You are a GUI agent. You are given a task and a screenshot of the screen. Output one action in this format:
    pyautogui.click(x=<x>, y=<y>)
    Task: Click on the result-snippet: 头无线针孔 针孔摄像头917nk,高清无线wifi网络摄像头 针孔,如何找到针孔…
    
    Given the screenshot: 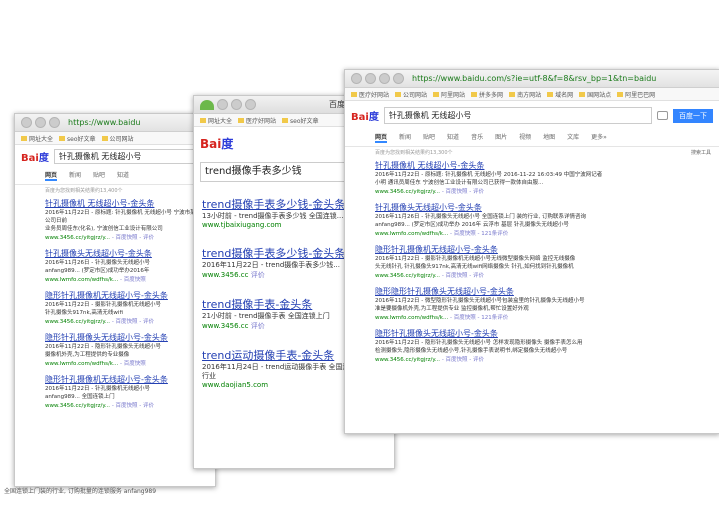 What is the action you would take?
    pyautogui.click(x=474, y=267)
    